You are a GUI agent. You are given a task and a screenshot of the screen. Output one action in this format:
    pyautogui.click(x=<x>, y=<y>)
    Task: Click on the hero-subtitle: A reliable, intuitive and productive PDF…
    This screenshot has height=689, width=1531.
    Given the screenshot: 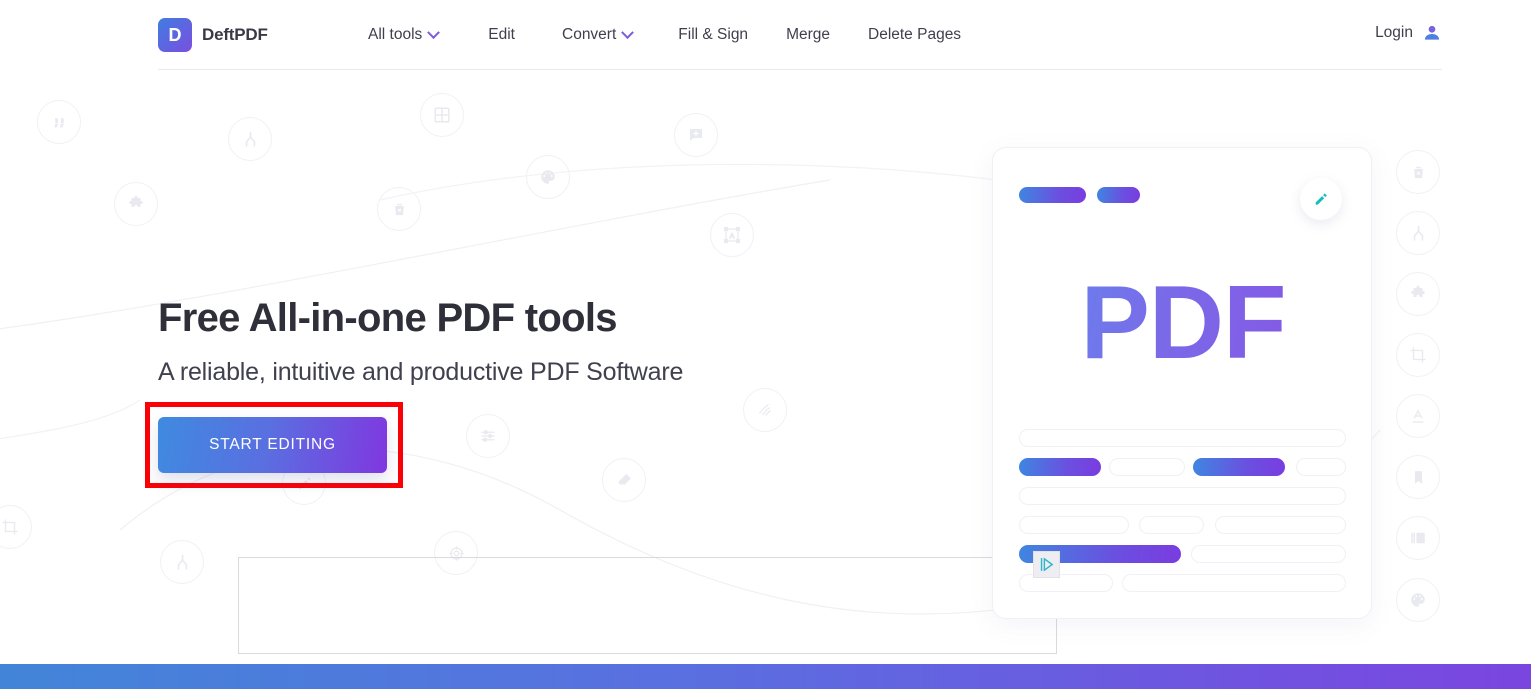 What is the action you would take?
    pyautogui.click(x=421, y=372)
    